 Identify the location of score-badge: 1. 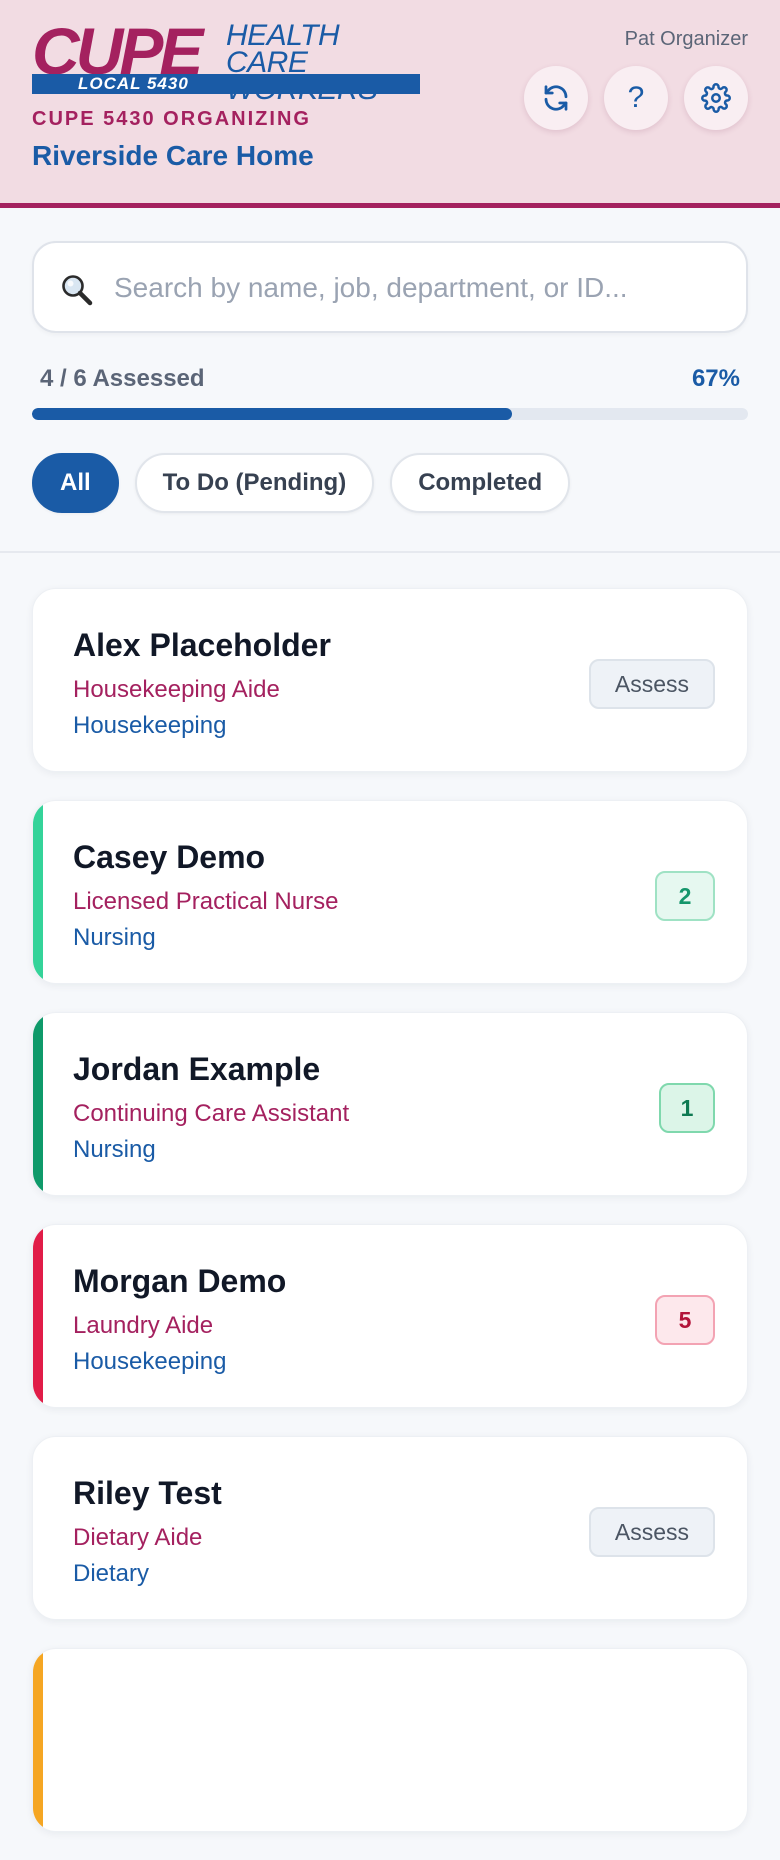
(687, 1108).